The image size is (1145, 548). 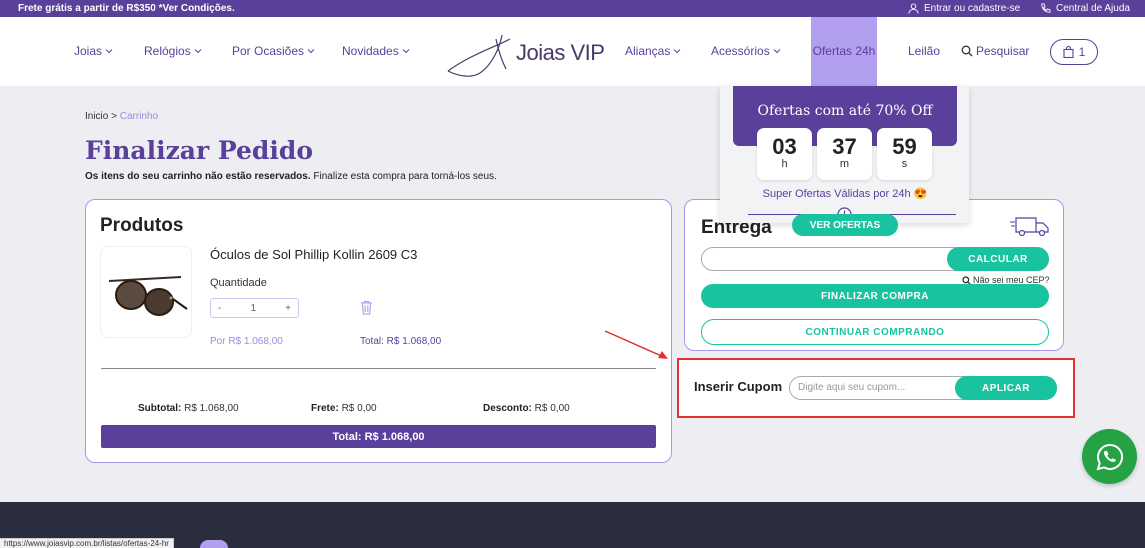 What do you see at coordinates (167, 51) in the screenshot?
I see `nav-relogios-label: Relógios` at bounding box center [167, 51].